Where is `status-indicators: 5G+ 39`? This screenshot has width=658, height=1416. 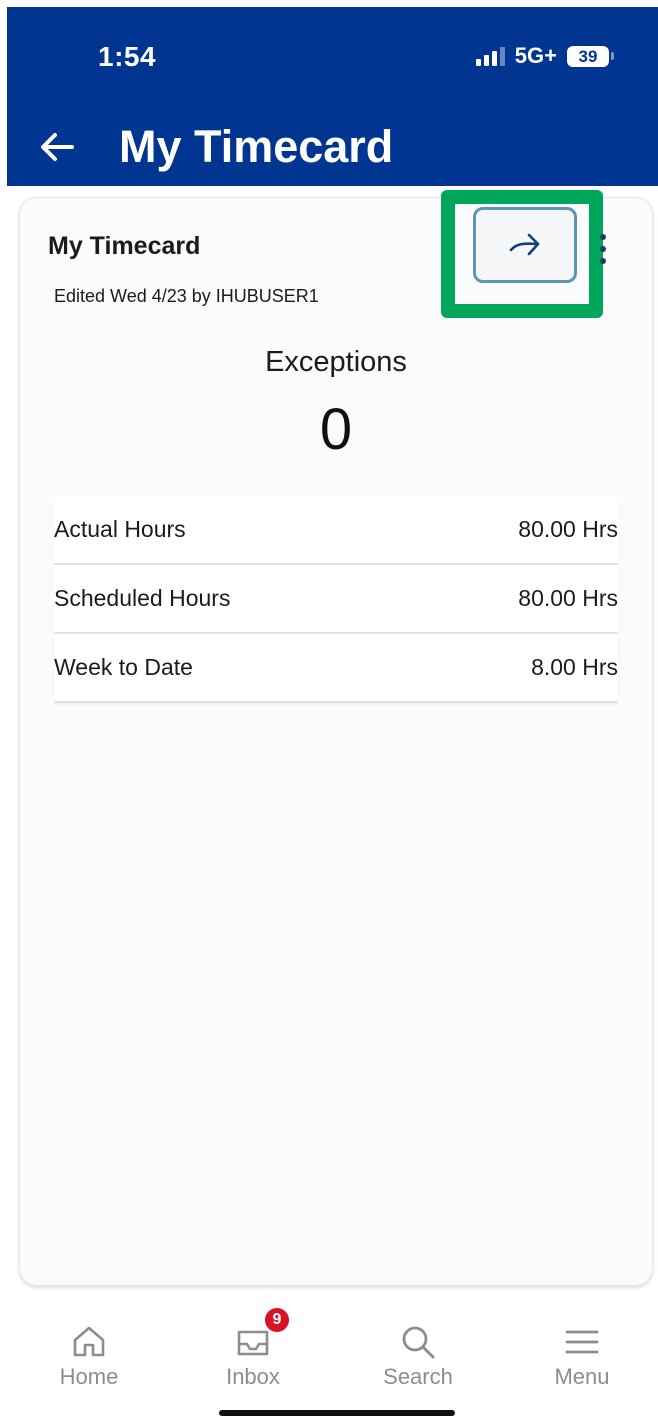 status-indicators: 5G+ 39 is located at coordinates (544, 56).